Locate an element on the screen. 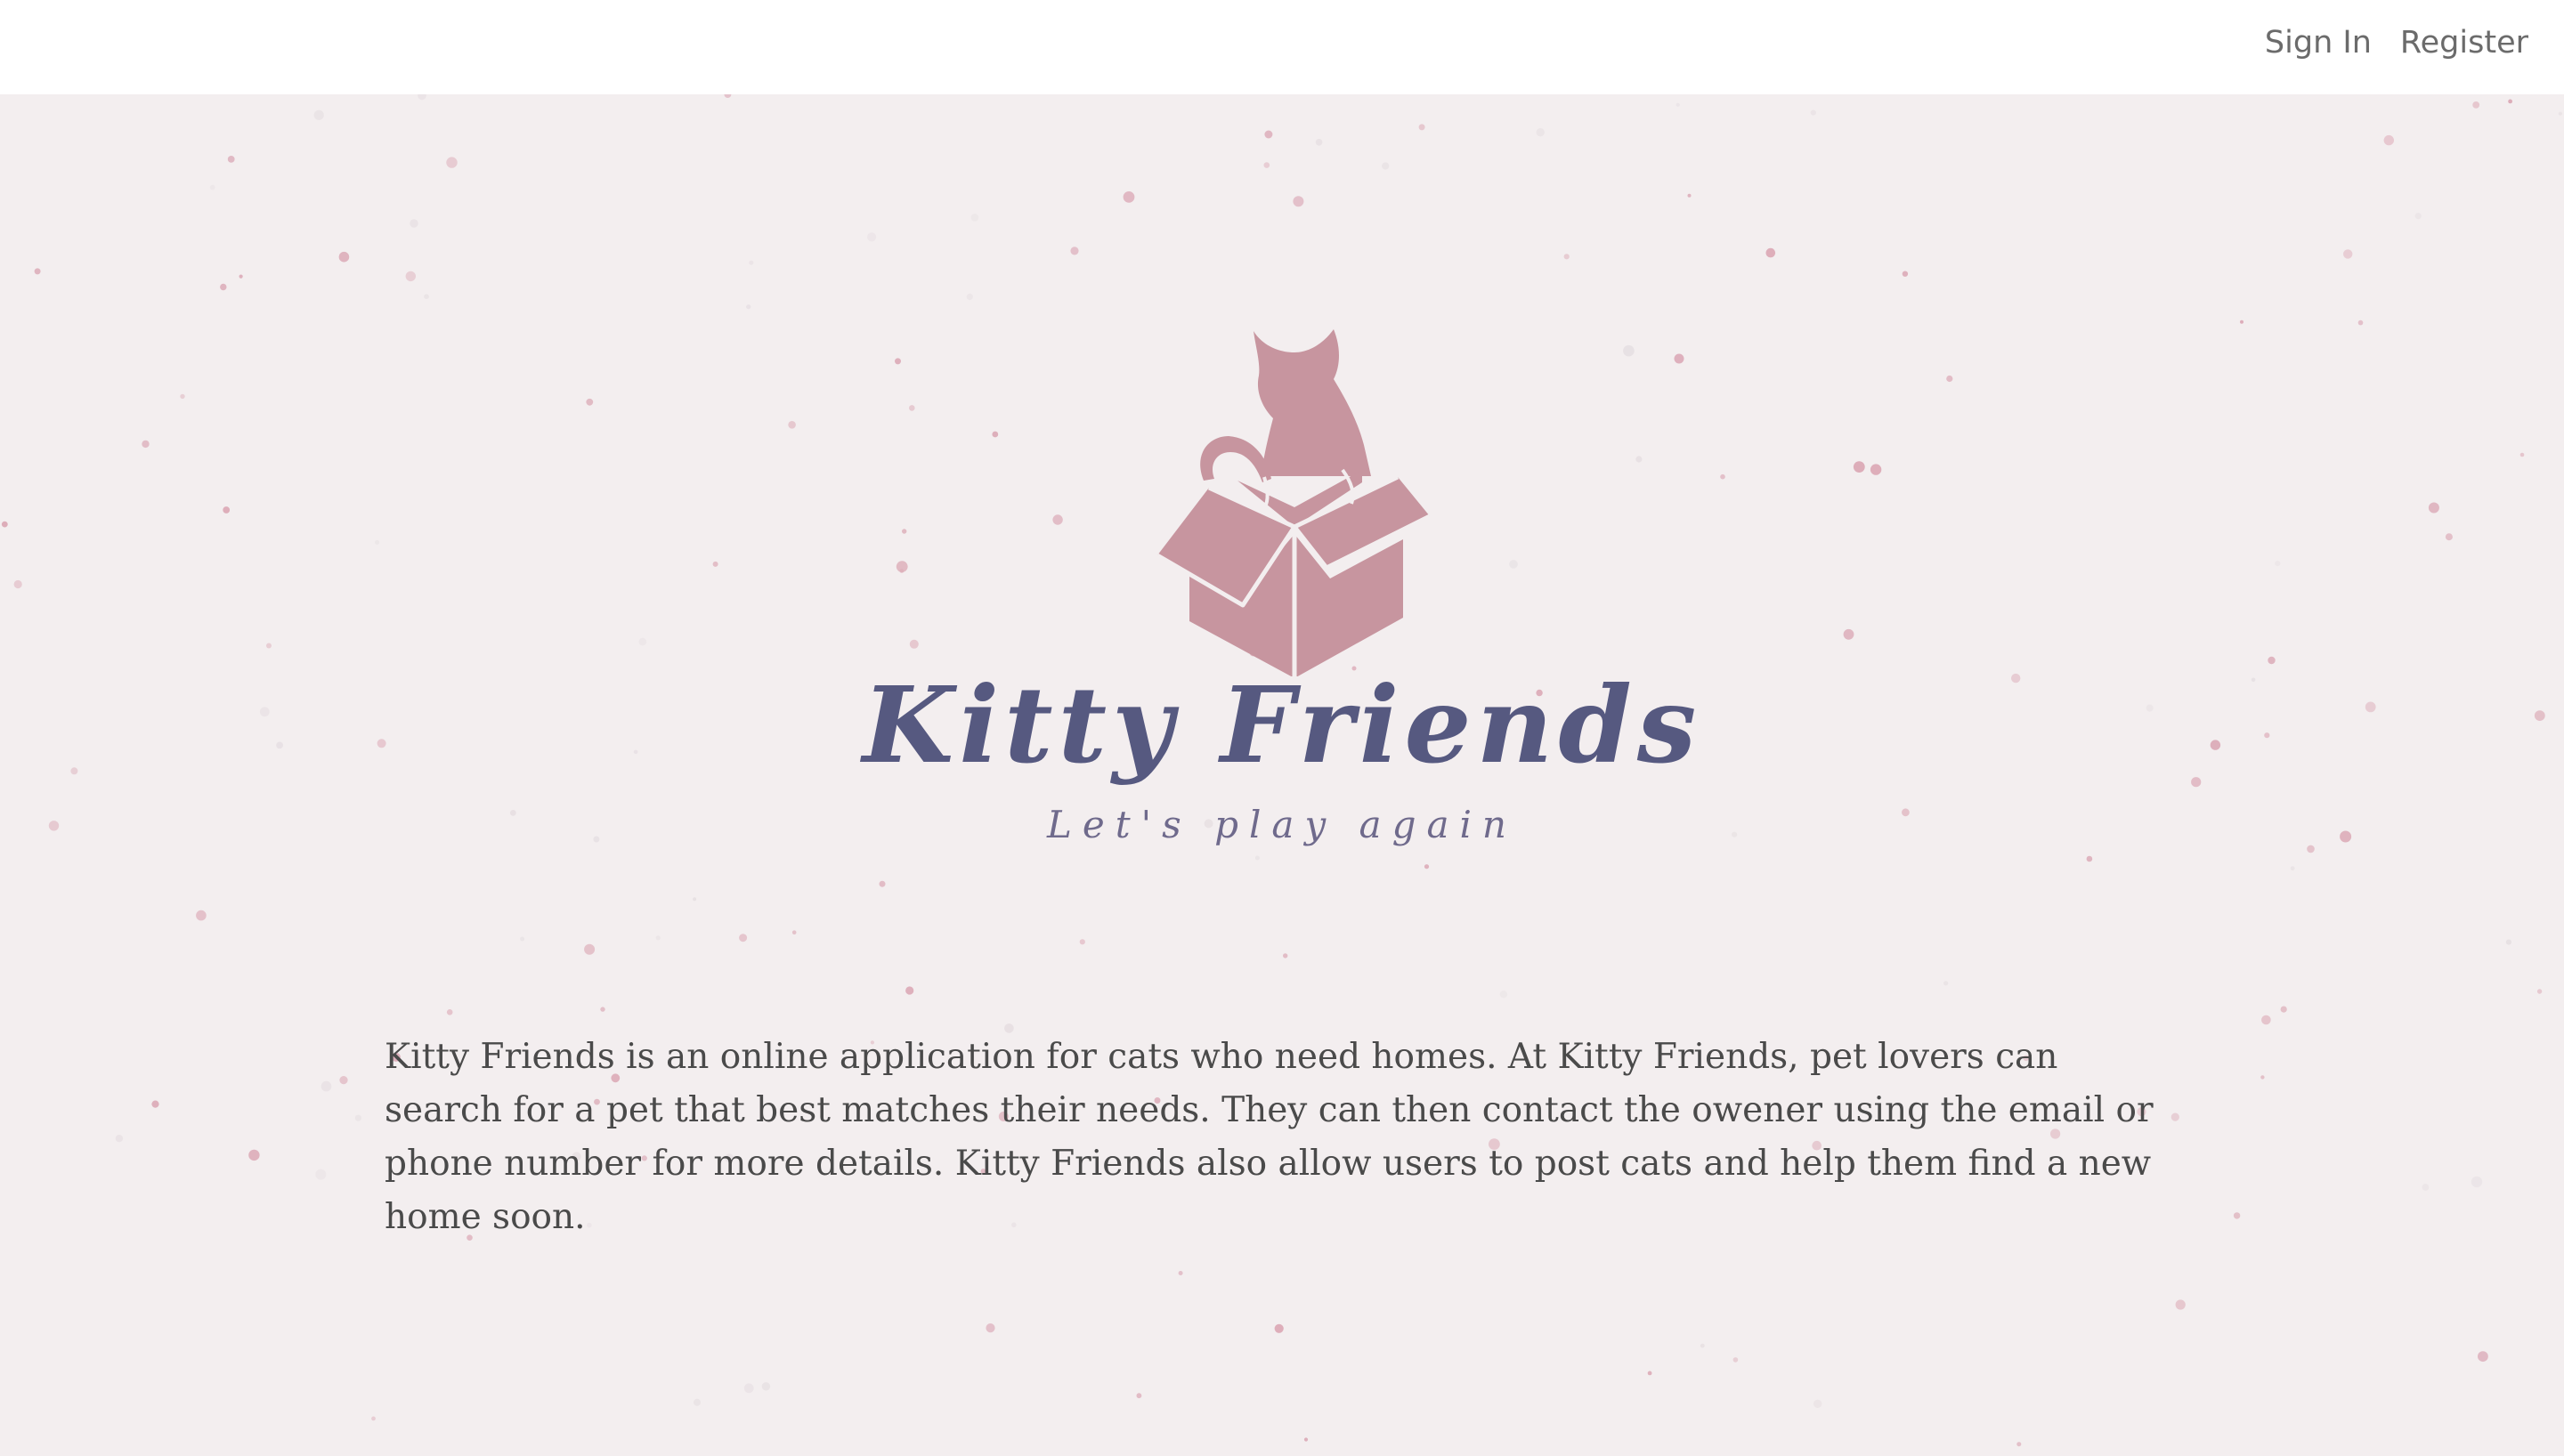 This screenshot has width=2564, height=1456. top-navbar: Sign In Register is located at coordinates (1282, 47).